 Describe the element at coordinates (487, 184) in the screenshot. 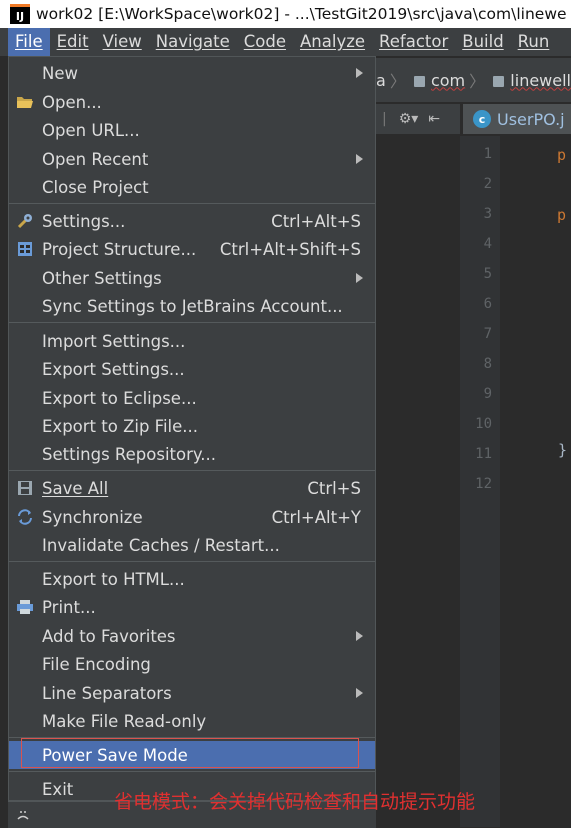

I see `line-number: 2` at that location.